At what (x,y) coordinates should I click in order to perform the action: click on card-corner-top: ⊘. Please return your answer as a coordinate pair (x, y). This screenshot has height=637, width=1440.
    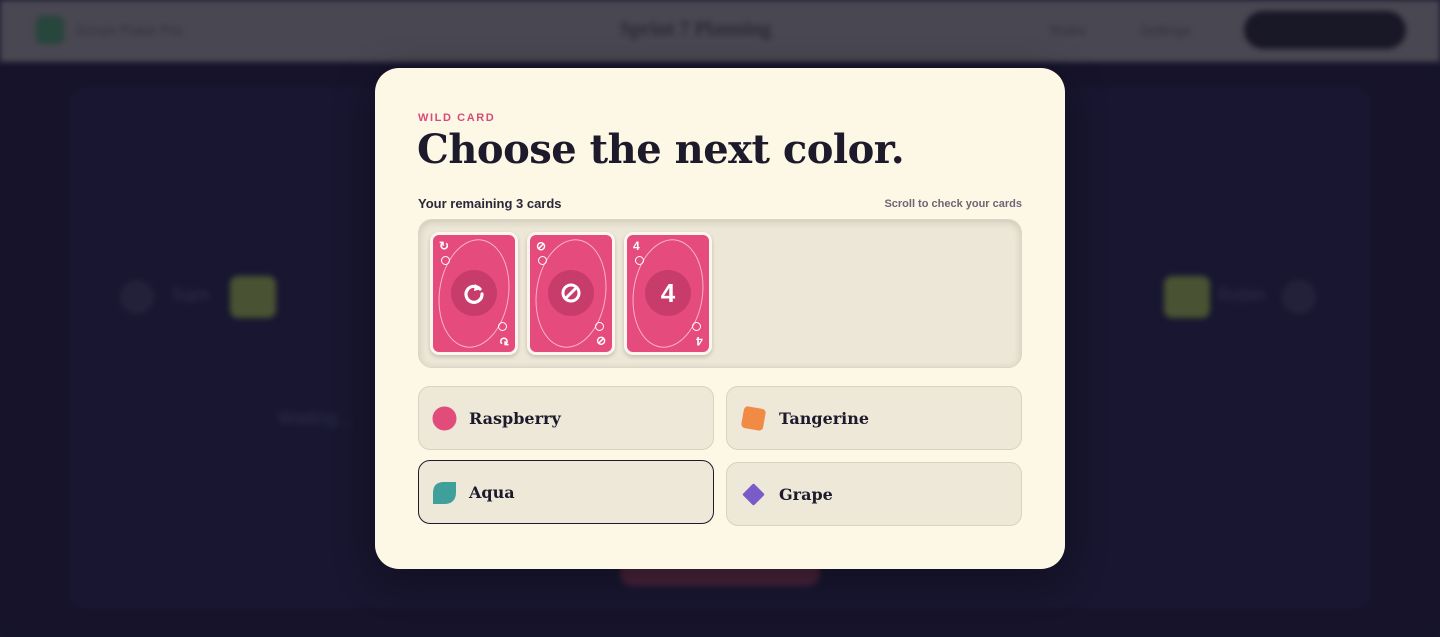
    Looking at the image, I should click on (541, 246).